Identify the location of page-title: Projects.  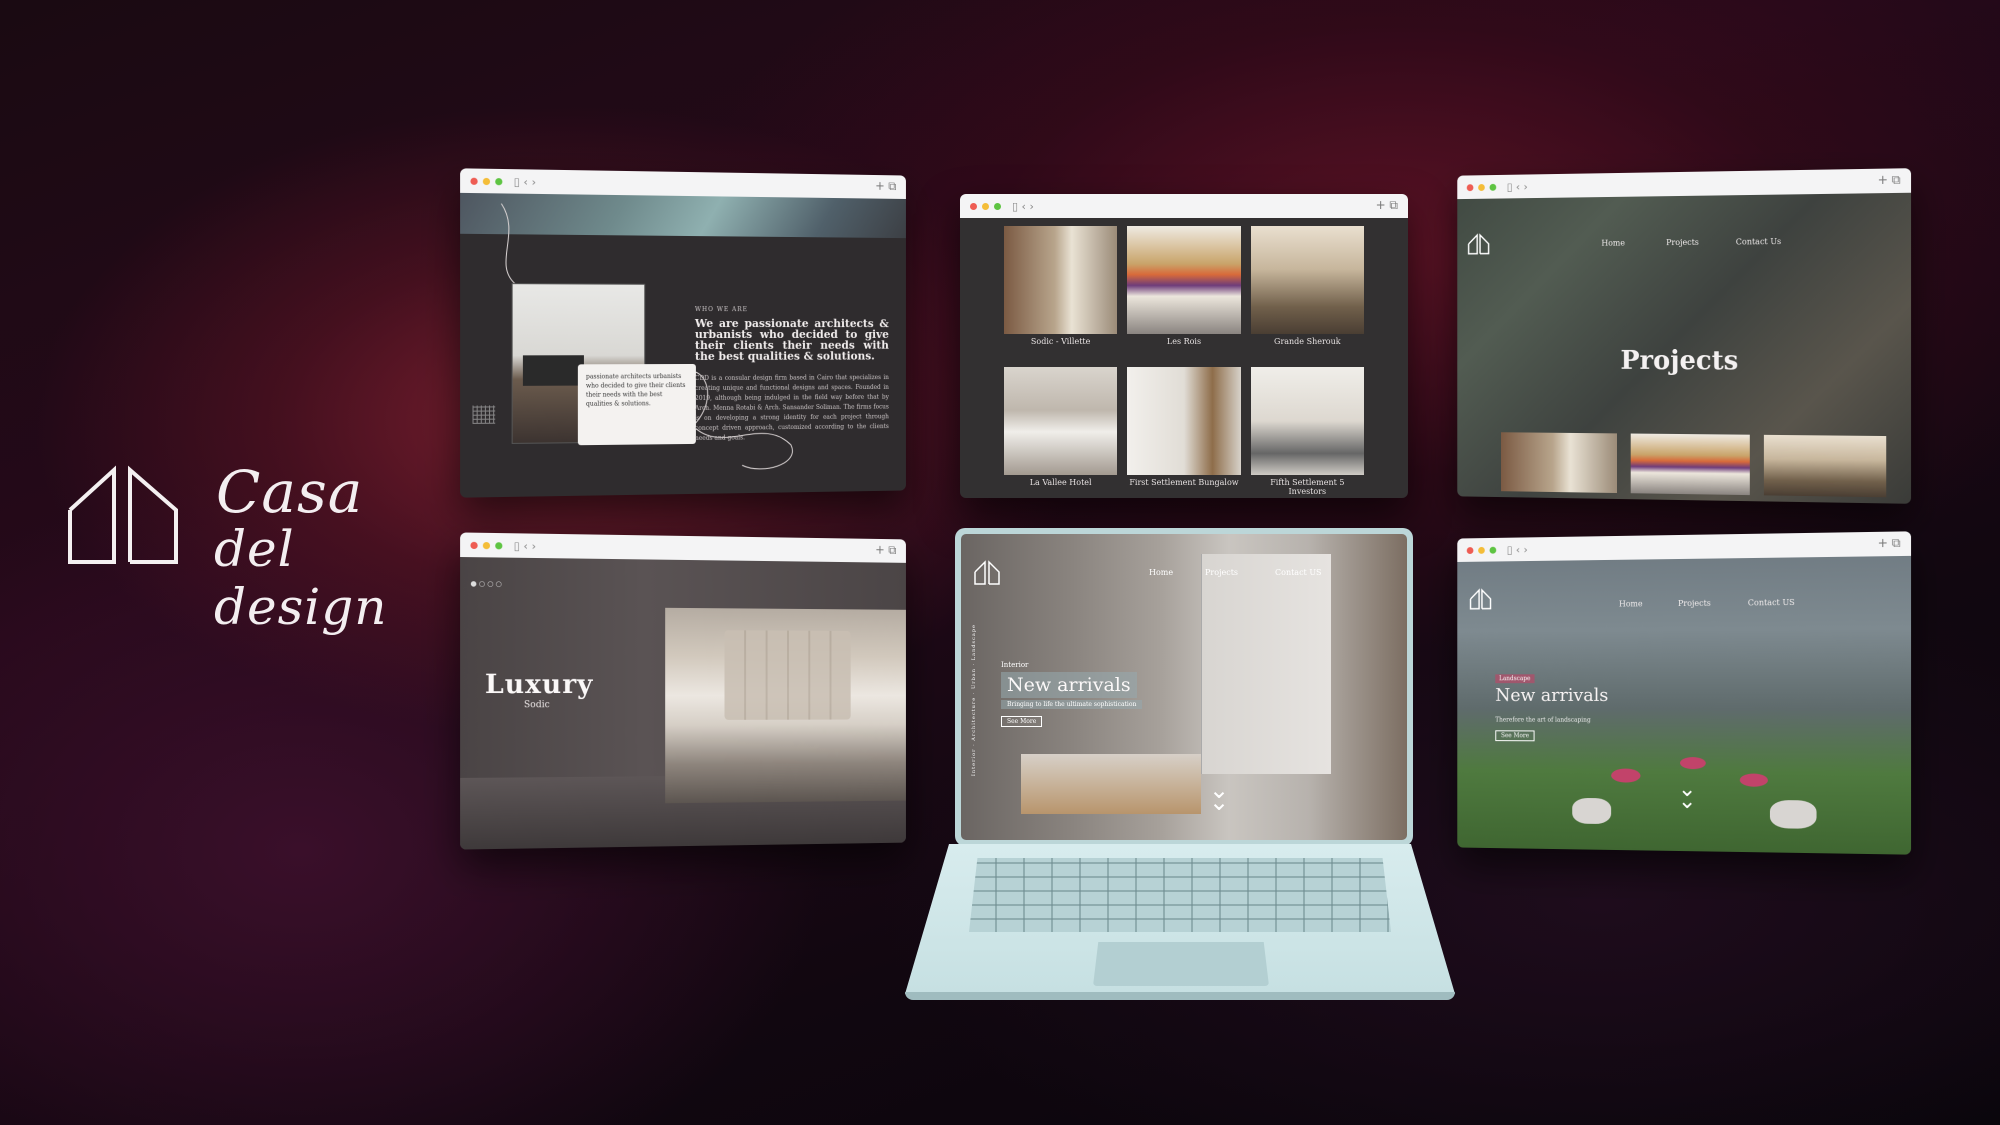
(1679, 361).